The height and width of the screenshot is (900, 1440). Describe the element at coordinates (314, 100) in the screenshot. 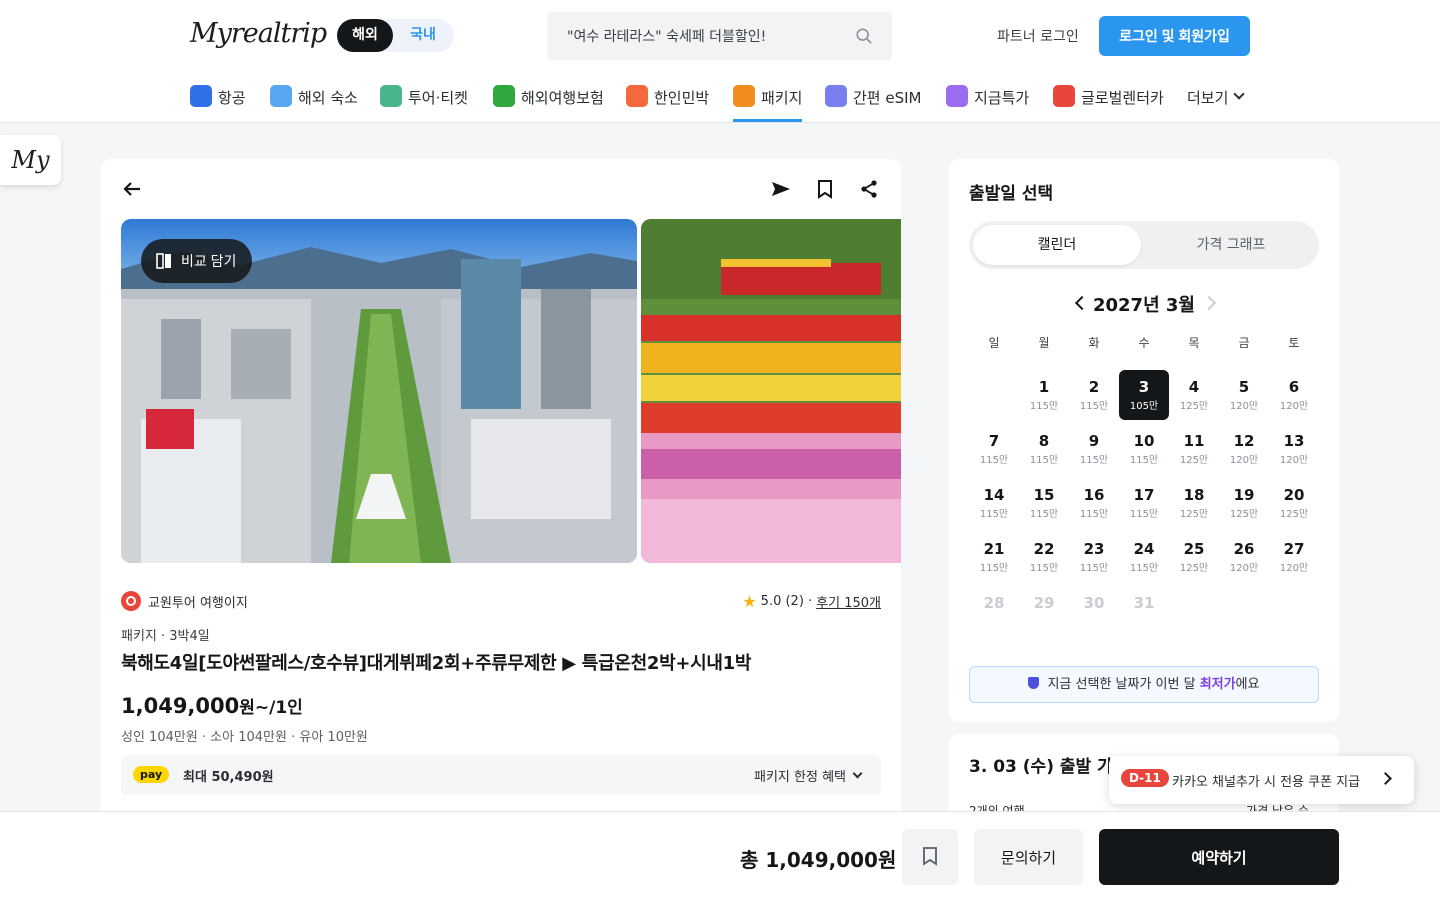

I see `nav-item-1: 해외 숙소` at that location.